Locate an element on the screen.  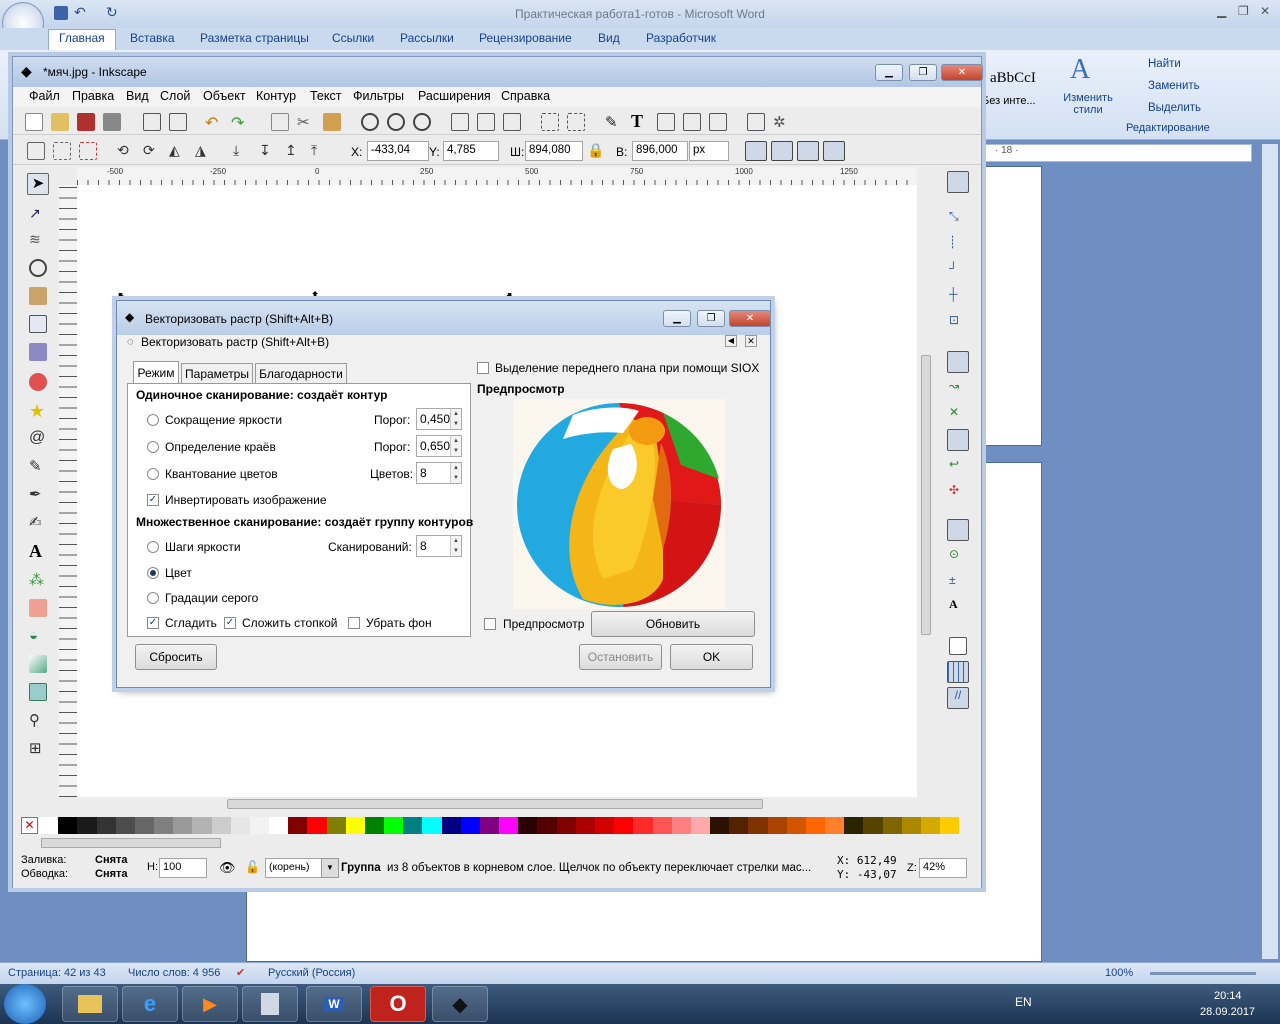
find-button: Найти is located at coordinates (1164, 64).